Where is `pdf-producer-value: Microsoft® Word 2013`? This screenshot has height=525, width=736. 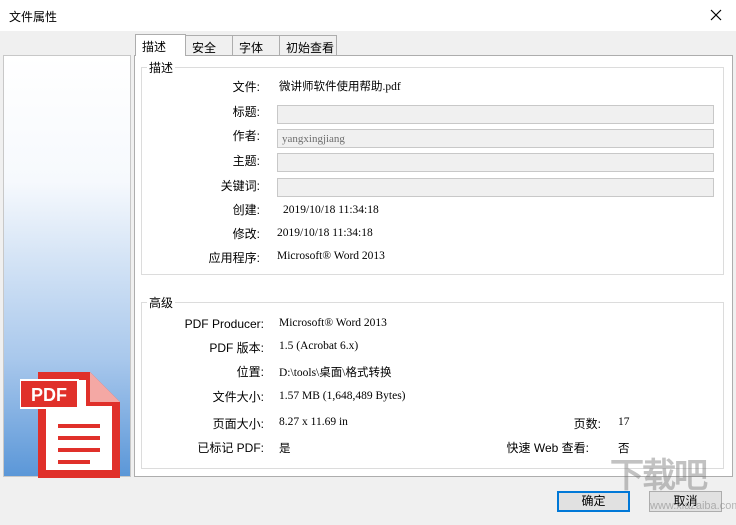
pdf-producer-value: Microsoft® Word 2013 is located at coordinates (333, 323).